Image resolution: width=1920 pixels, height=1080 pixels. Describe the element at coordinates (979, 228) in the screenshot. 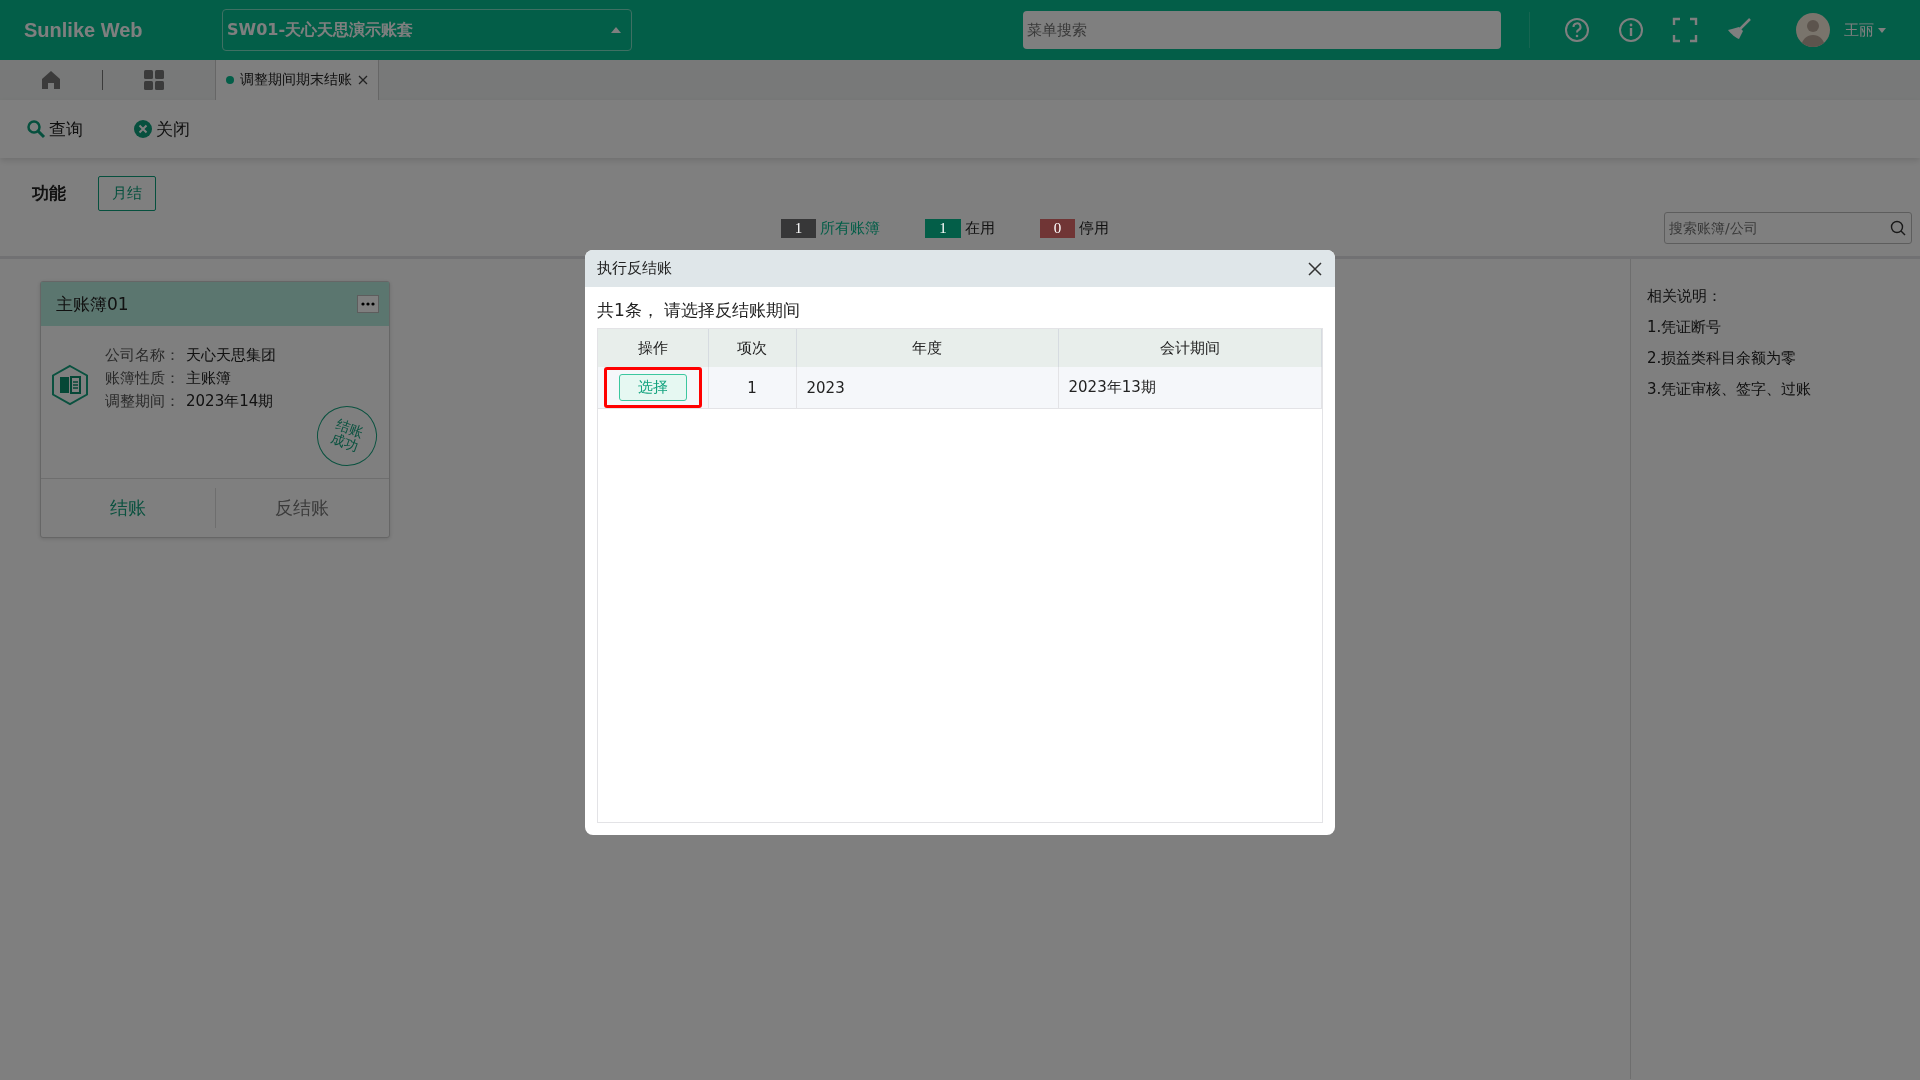

I see `status-filter: 在用` at that location.